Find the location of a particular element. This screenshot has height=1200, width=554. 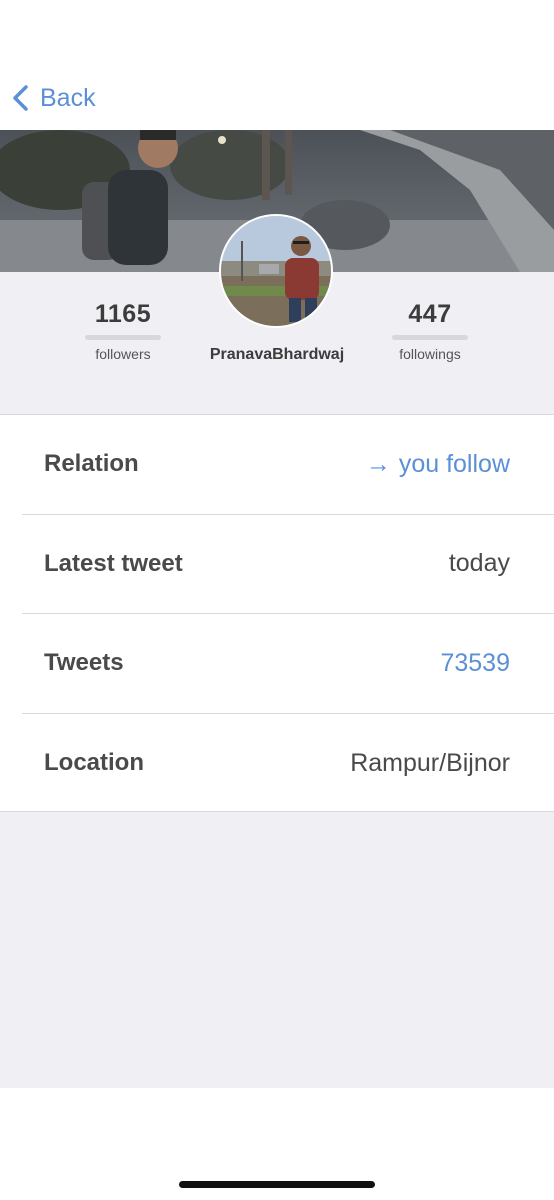

followers-label: followers is located at coordinates (123, 354).